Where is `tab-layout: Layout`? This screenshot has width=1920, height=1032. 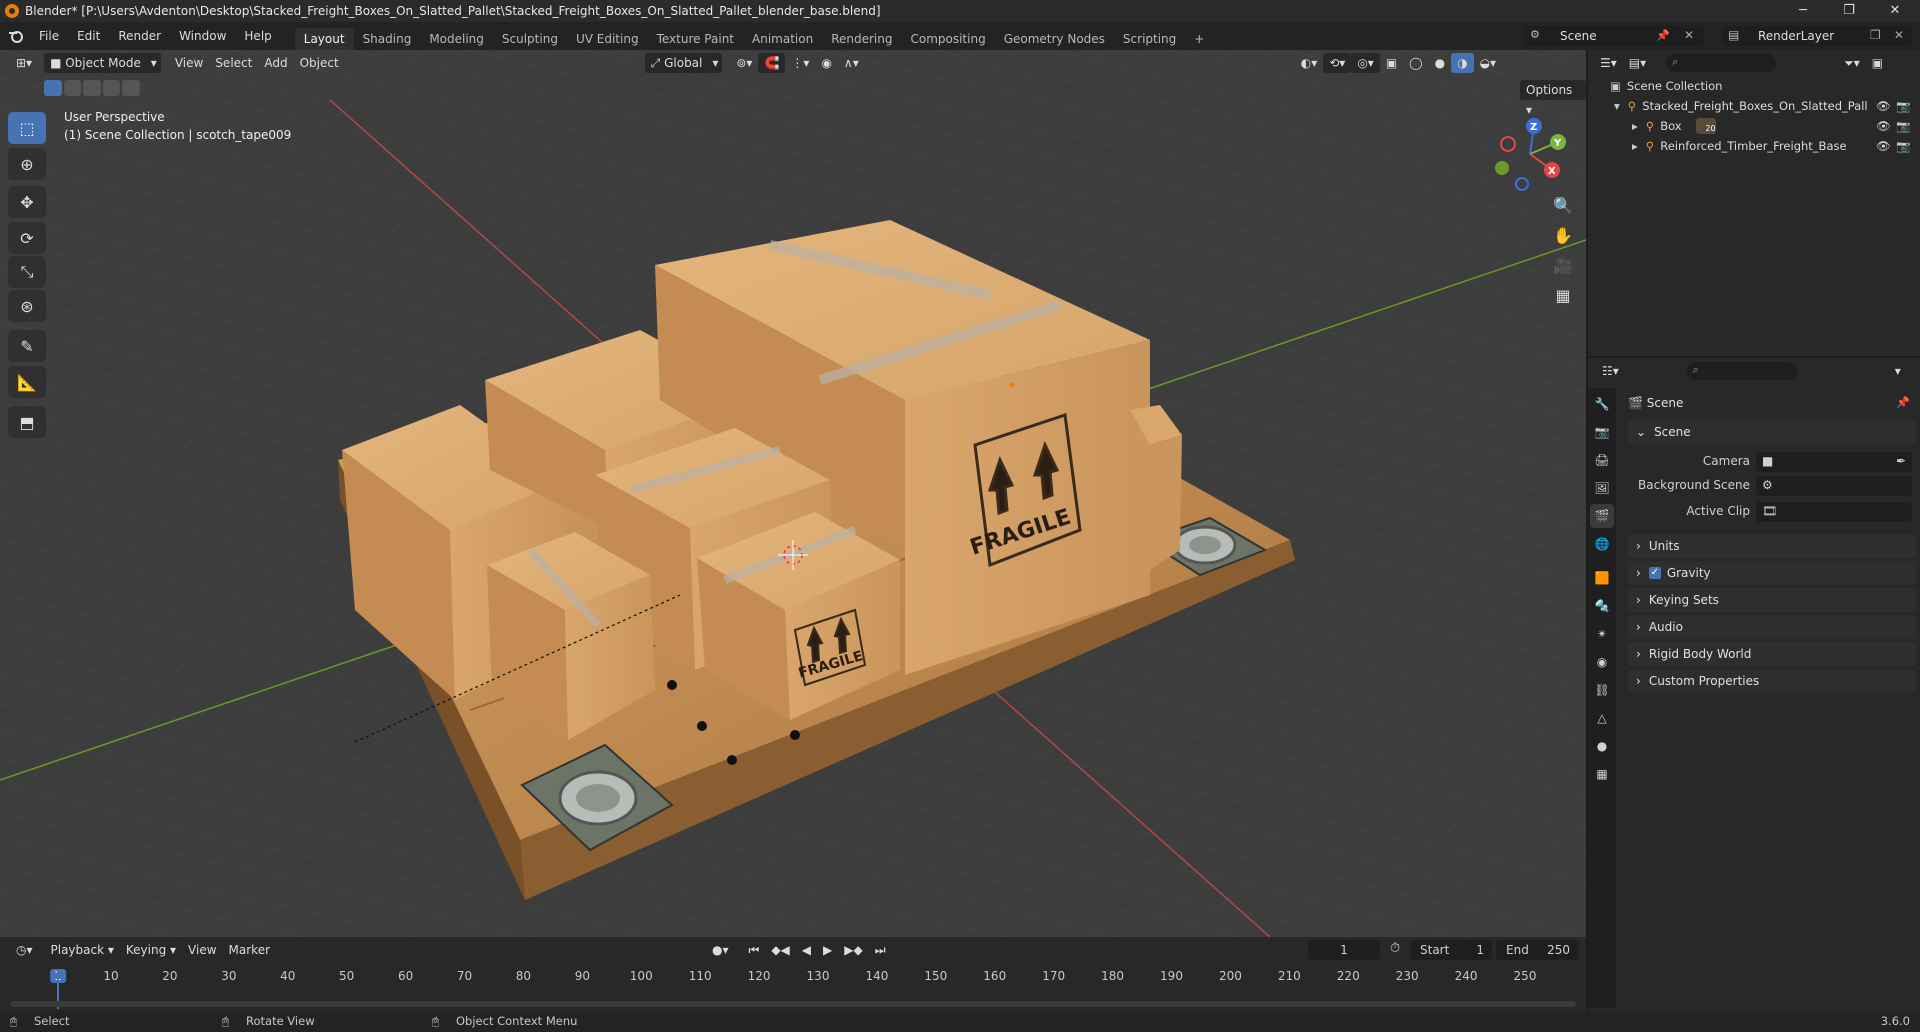
tab-layout: Layout is located at coordinates (324, 39).